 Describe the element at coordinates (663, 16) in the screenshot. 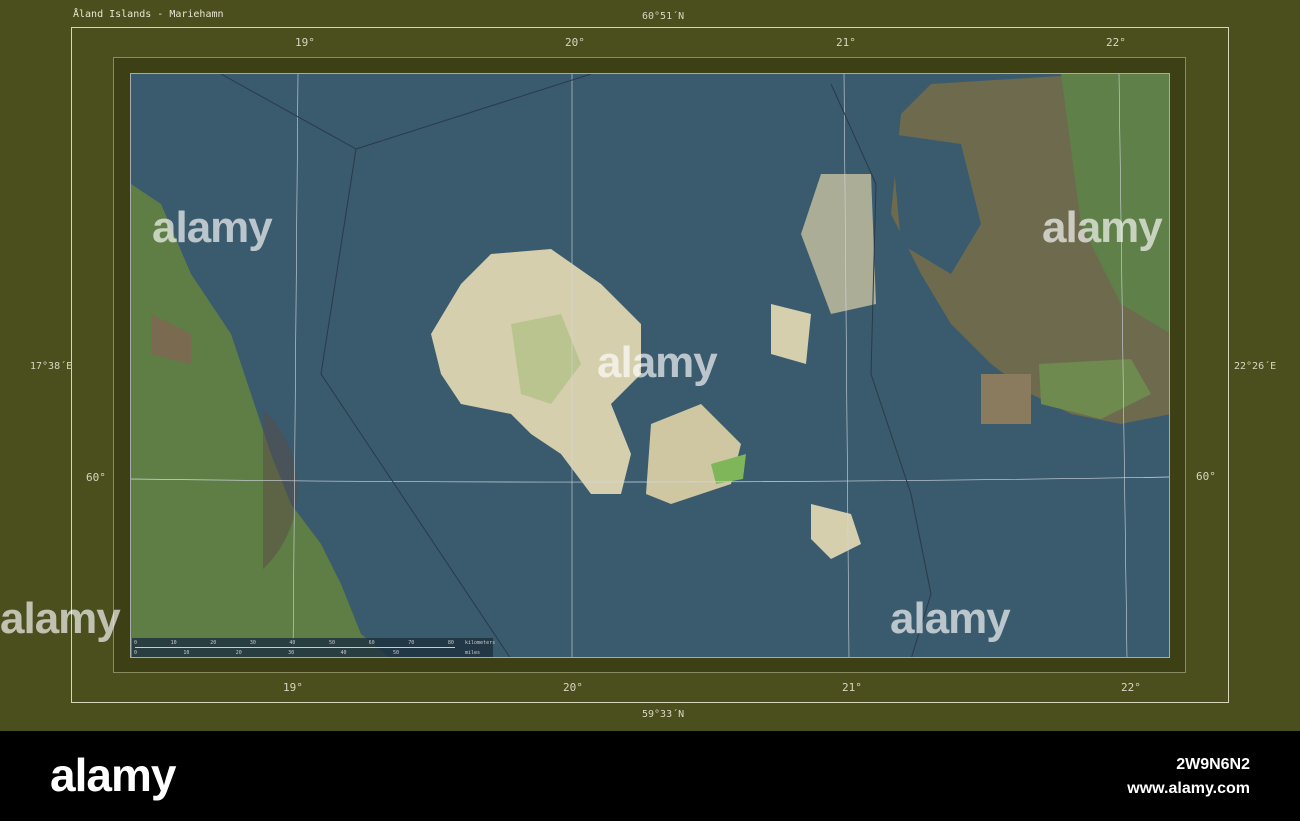

I see `north-bound-label: 60°51´N` at that location.